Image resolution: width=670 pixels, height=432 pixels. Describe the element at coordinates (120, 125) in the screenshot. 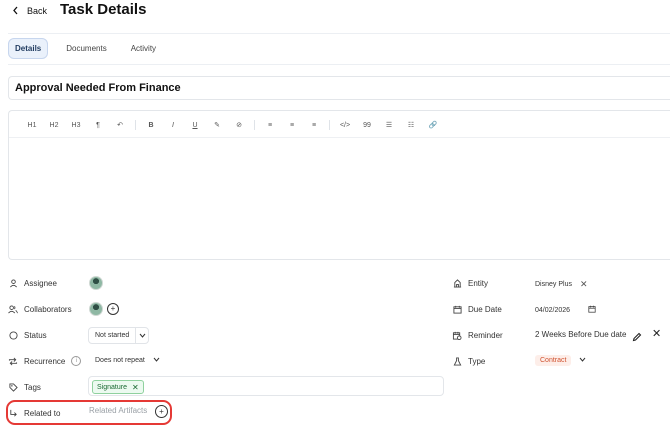

I see `undo-button: ↶` at that location.